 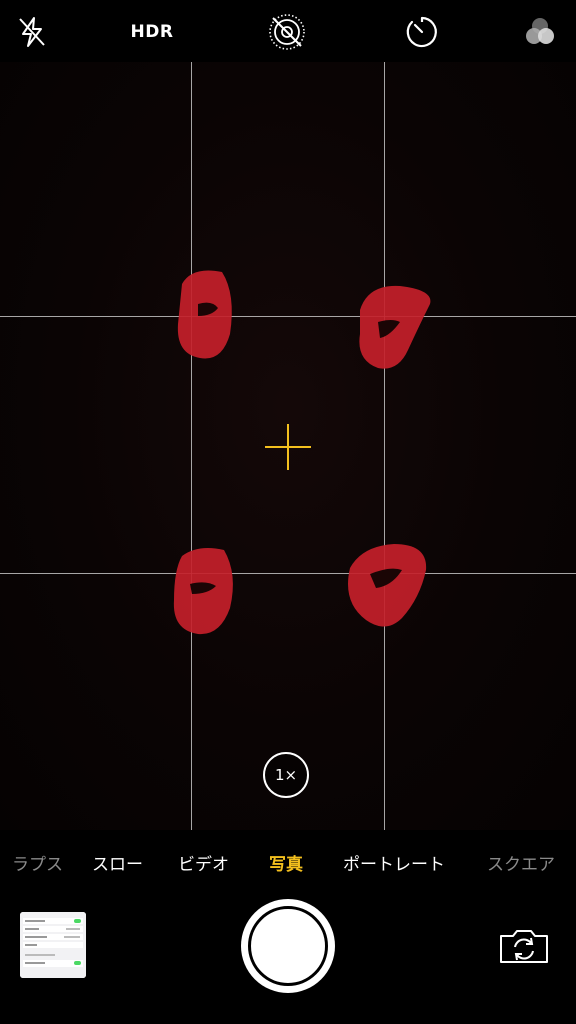 I want to click on hdr-toggle: HDR, so click(x=152, y=32).